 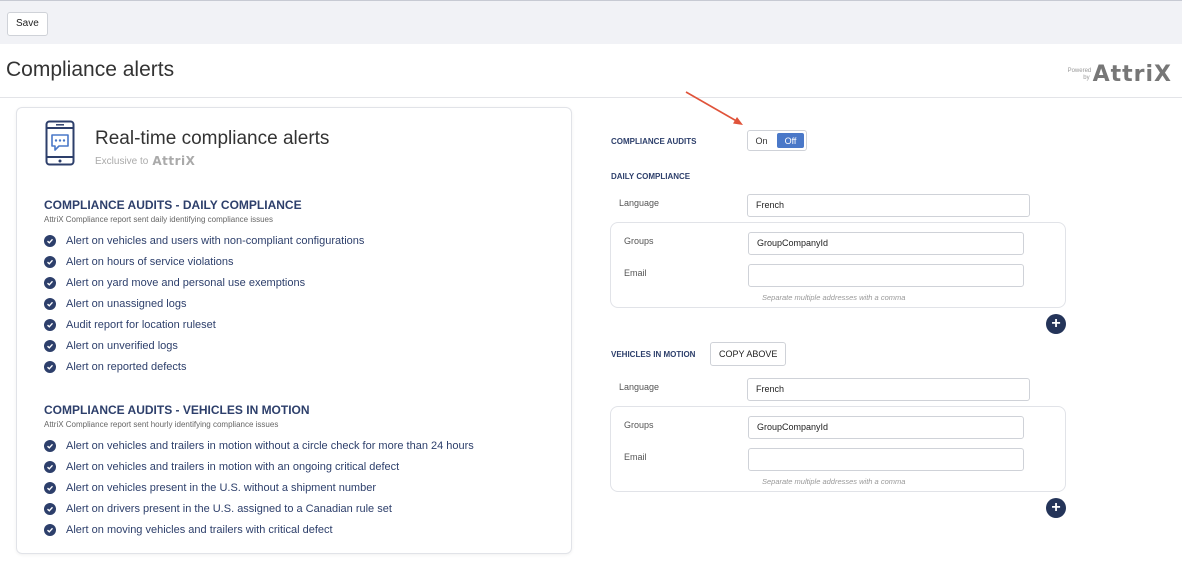 What do you see at coordinates (1079, 74) in the screenshot?
I see `powered-by-label: Powered by` at bounding box center [1079, 74].